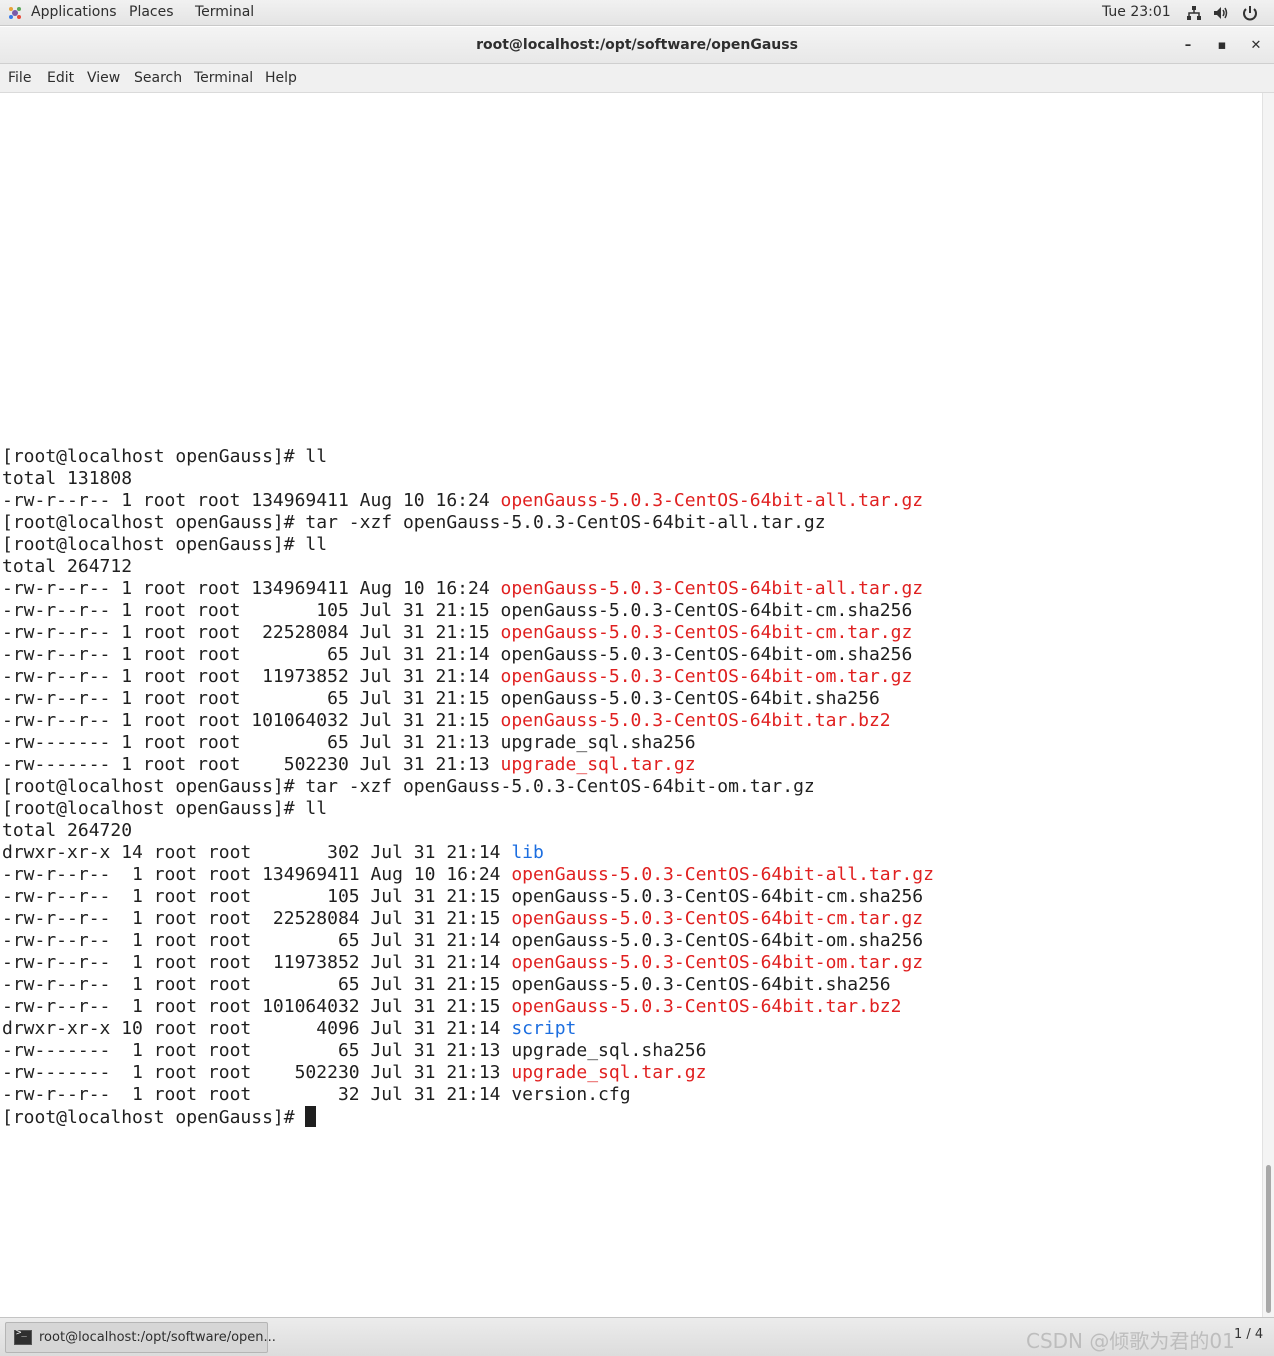 This screenshot has width=1274, height=1356. Describe the element at coordinates (67, 566) in the screenshot. I see `terminal-text-segment: total 264712` at that location.